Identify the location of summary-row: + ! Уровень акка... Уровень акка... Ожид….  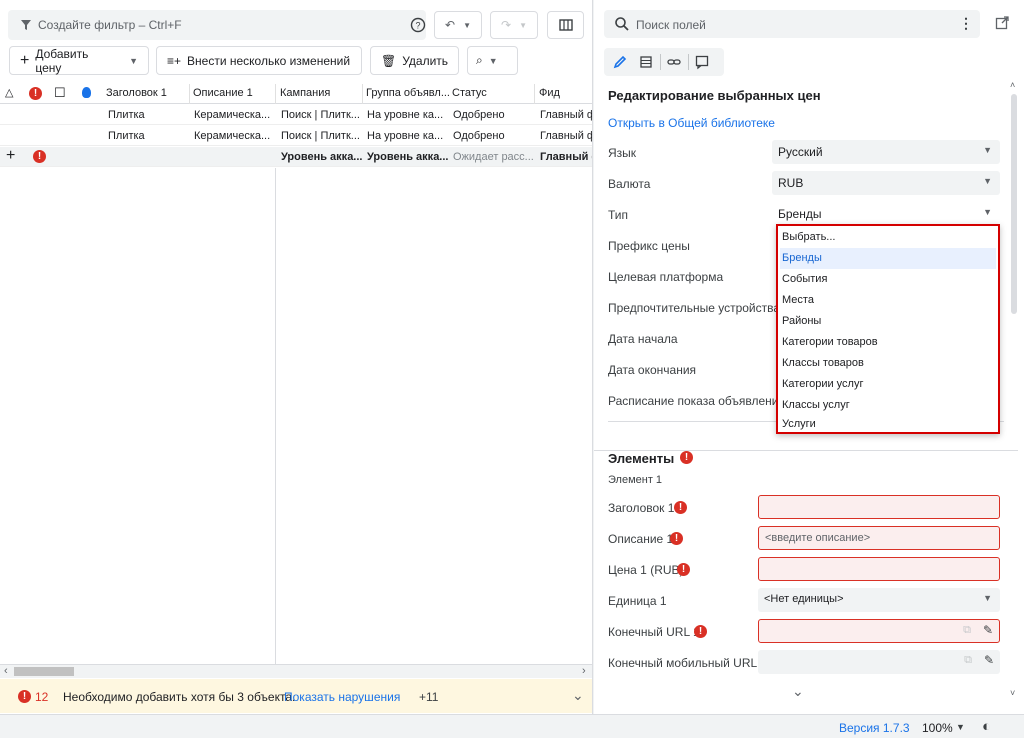
(296, 157).